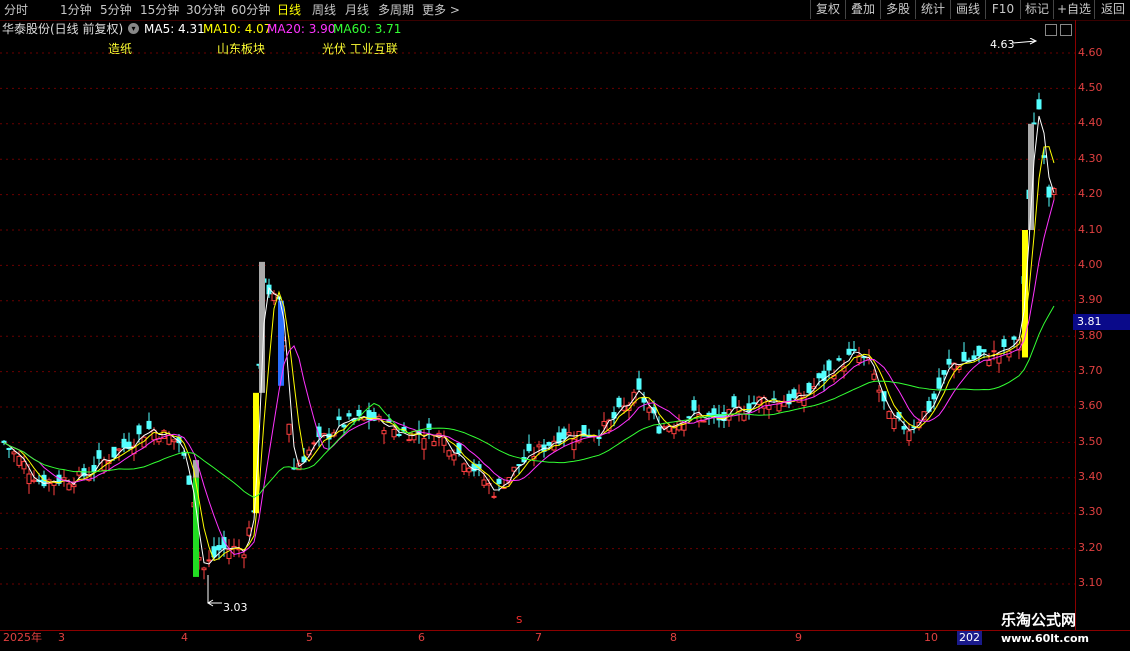 The width and height of the screenshot is (1130, 651). Describe the element at coordinates (205, 10) in the screenshot. I see `tab-30min: 30分钟` at that location.